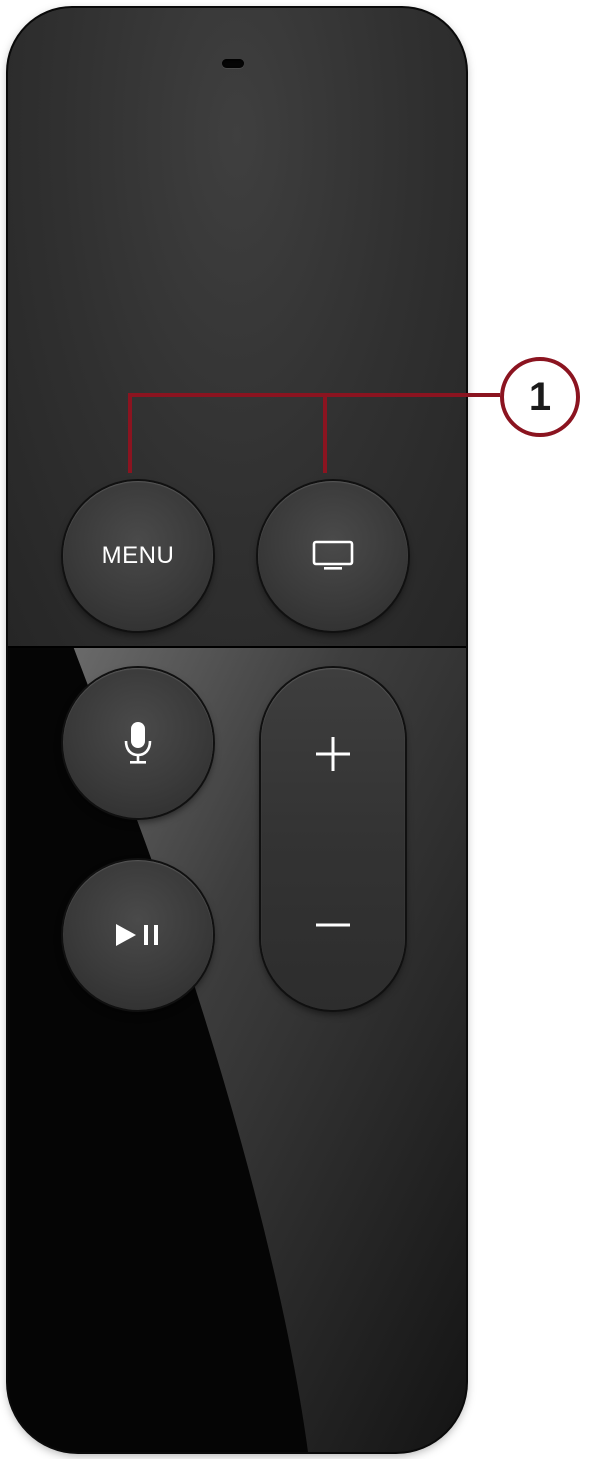  I want to click on menu-button-label: MENU, so click(138, 555).